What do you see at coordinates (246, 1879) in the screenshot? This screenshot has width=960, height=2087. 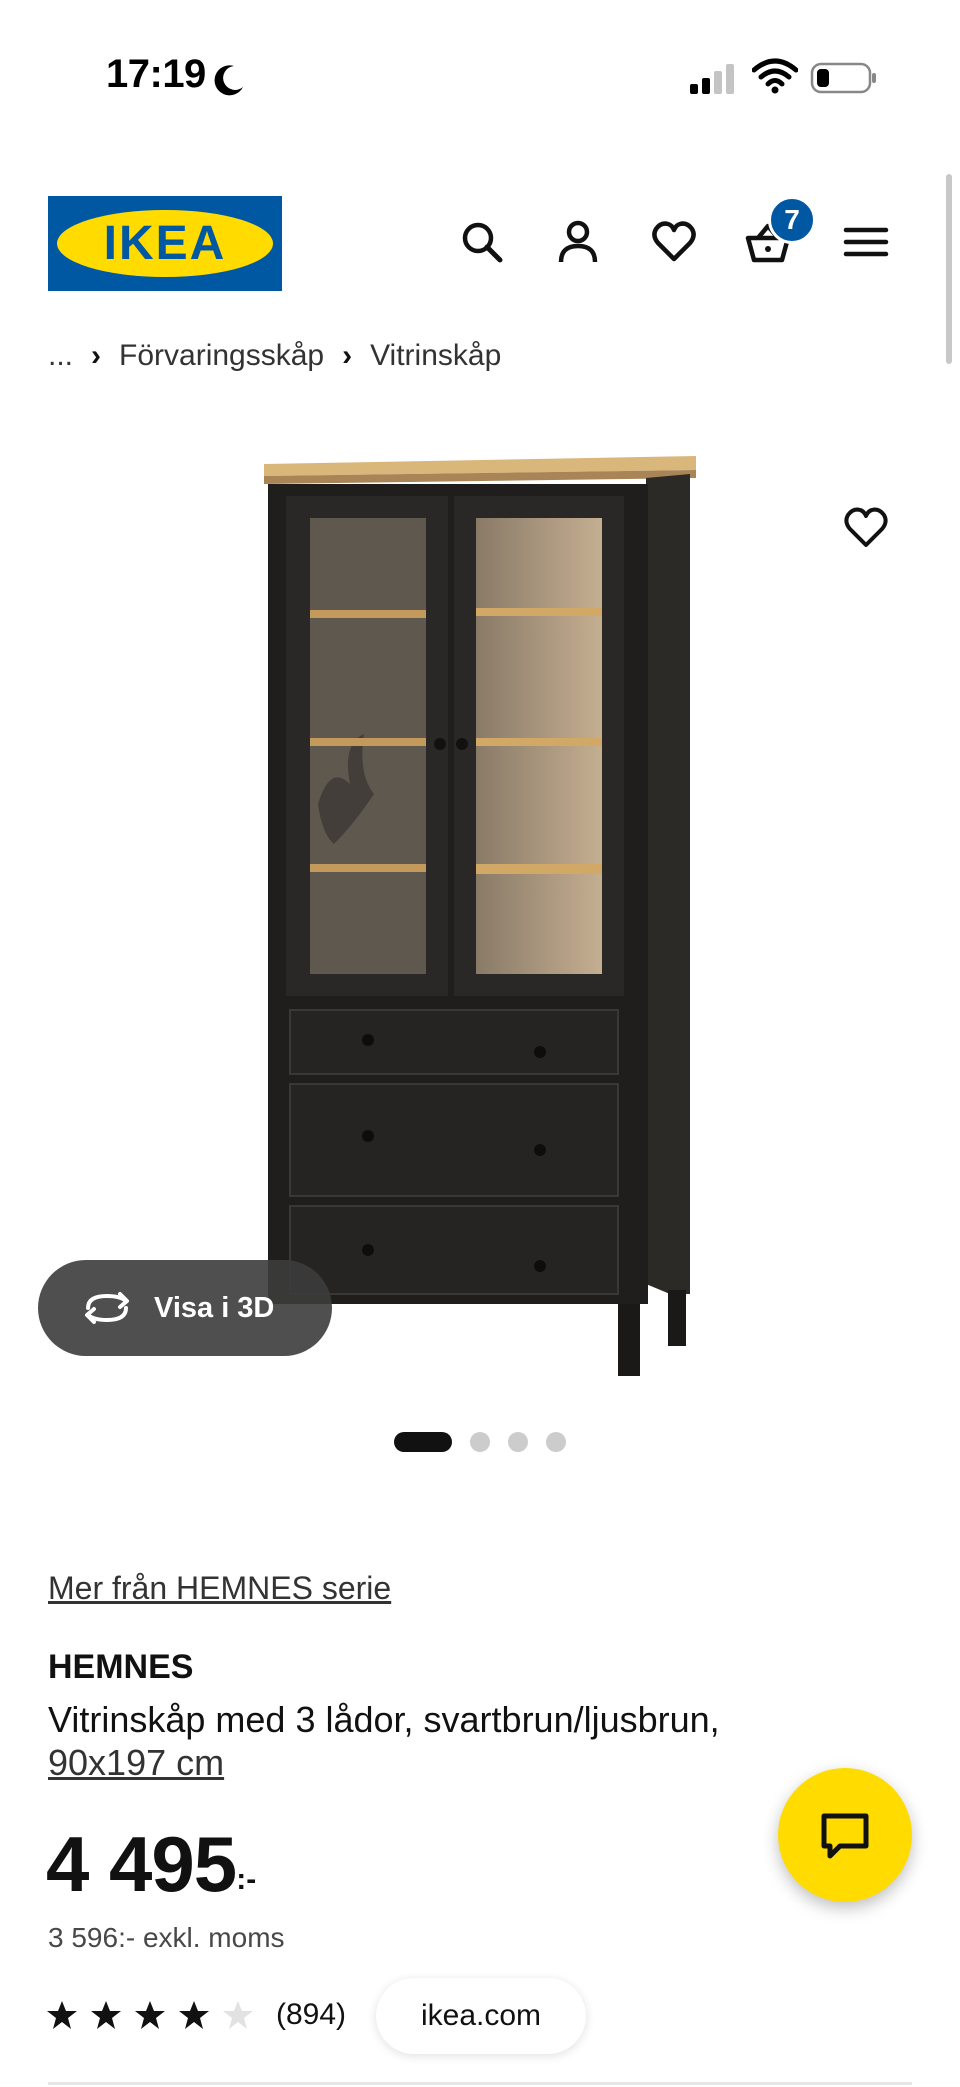 I see `price-suffix: :-` at bounding box center [246, 1879].